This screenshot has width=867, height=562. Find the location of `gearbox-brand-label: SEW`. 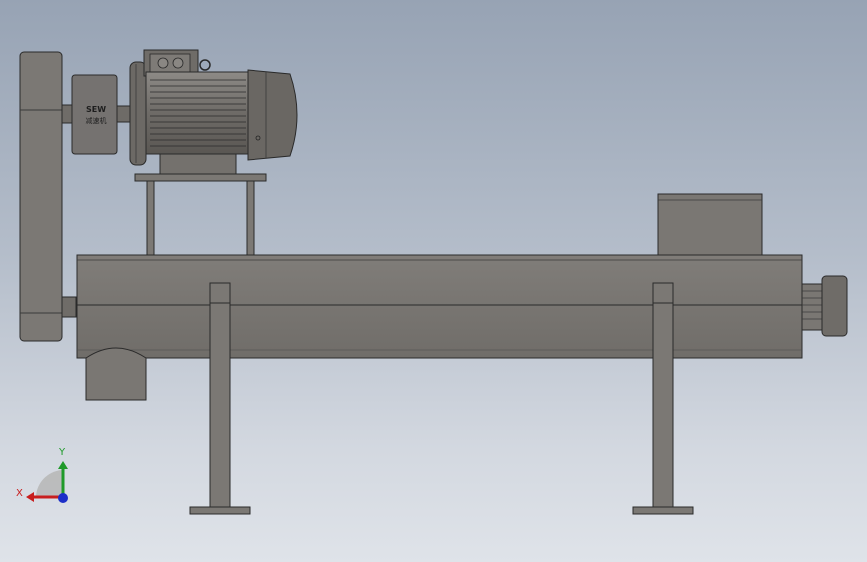

gearbox-brand-label: SEW is located at coordinates (96, 109).